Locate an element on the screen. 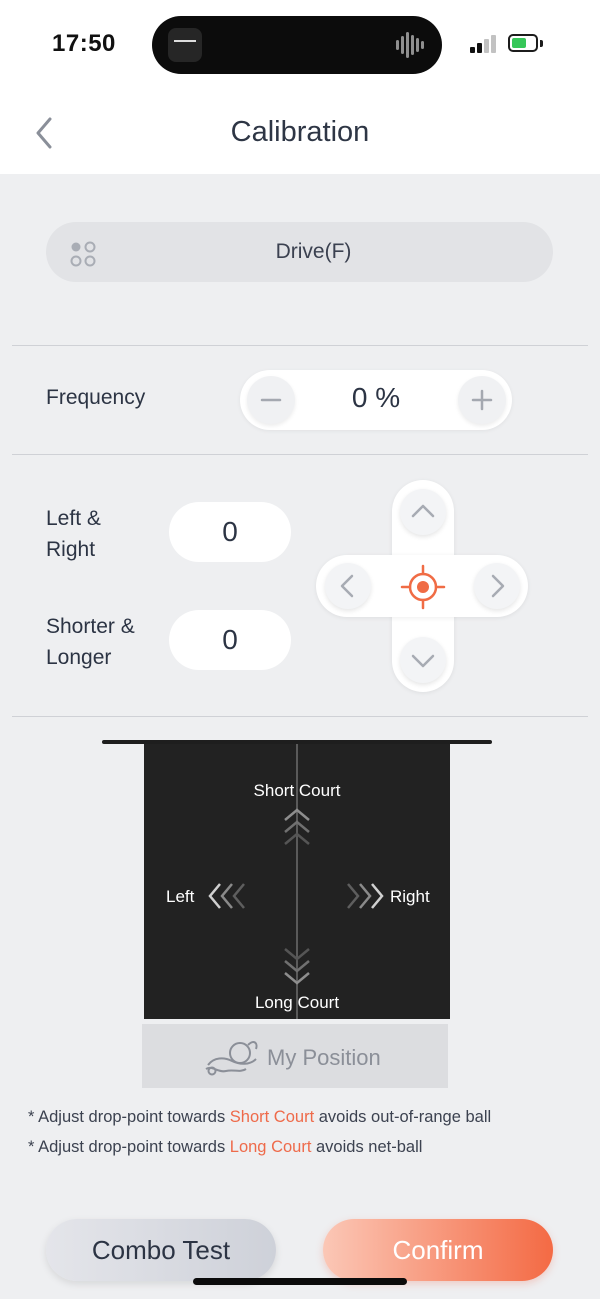 This screenshot has width=600, height=1299. note2-prefix: * Adjust drop-point towards is located at coordinates (129, 1147).